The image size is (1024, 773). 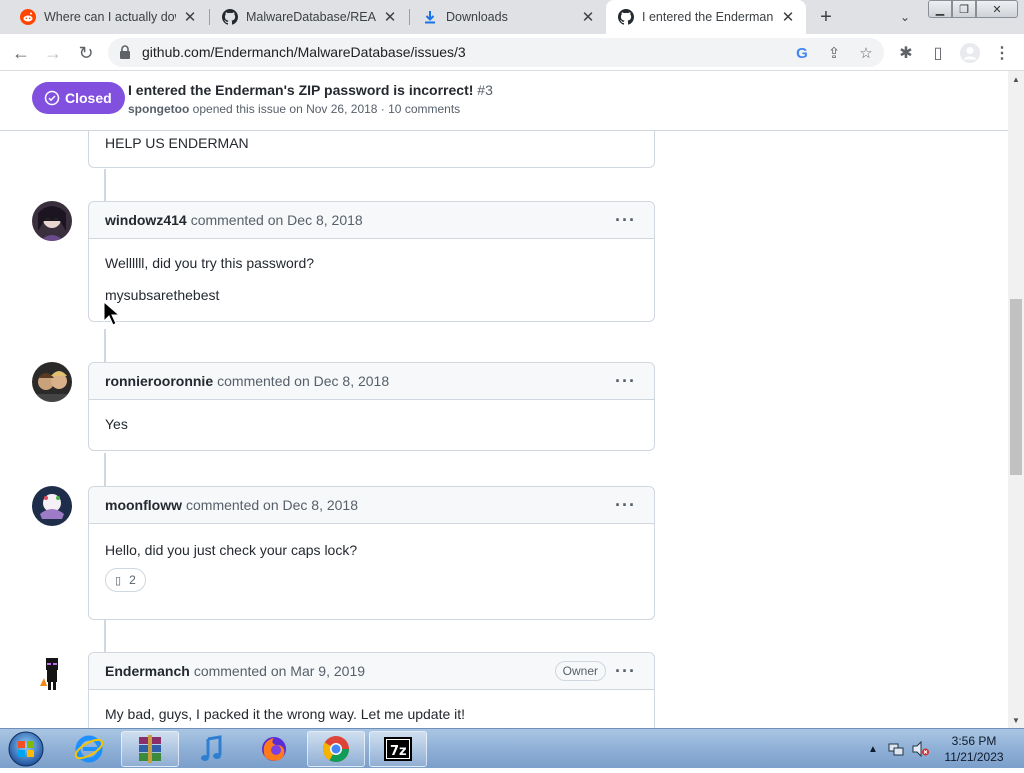 What do you see at coordinates (430, 17) in the screenshot?
I see `download-icon` at bounding box center [430, 17].